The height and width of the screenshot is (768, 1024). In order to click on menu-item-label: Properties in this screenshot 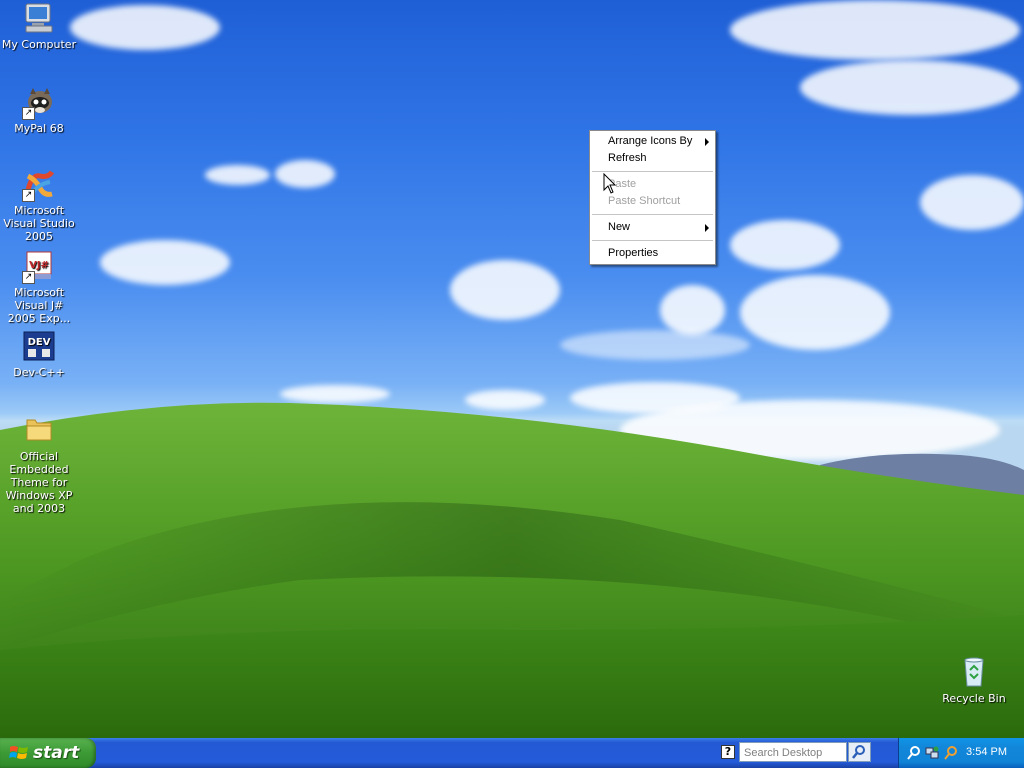, I will do `click(633, 253)`.